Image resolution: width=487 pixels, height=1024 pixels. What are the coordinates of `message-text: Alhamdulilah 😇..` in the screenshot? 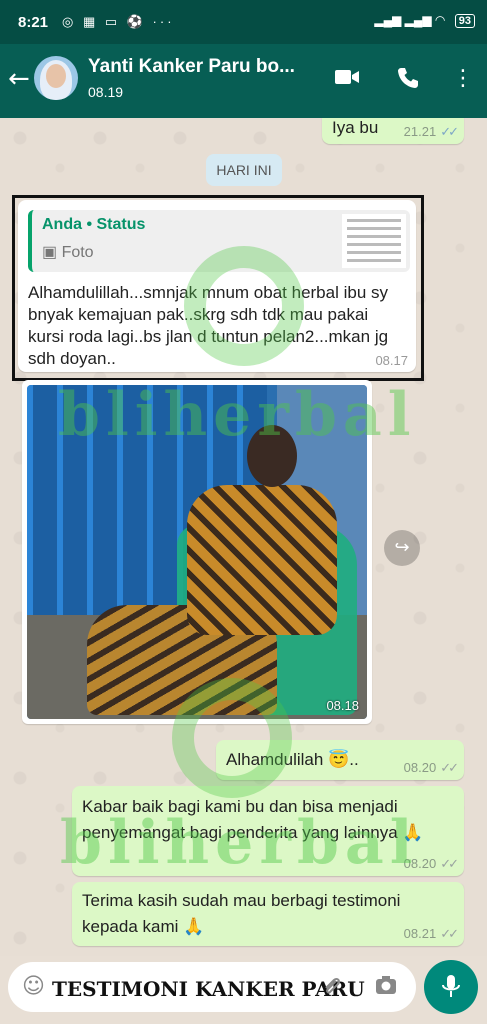 It's located at (292, 759).